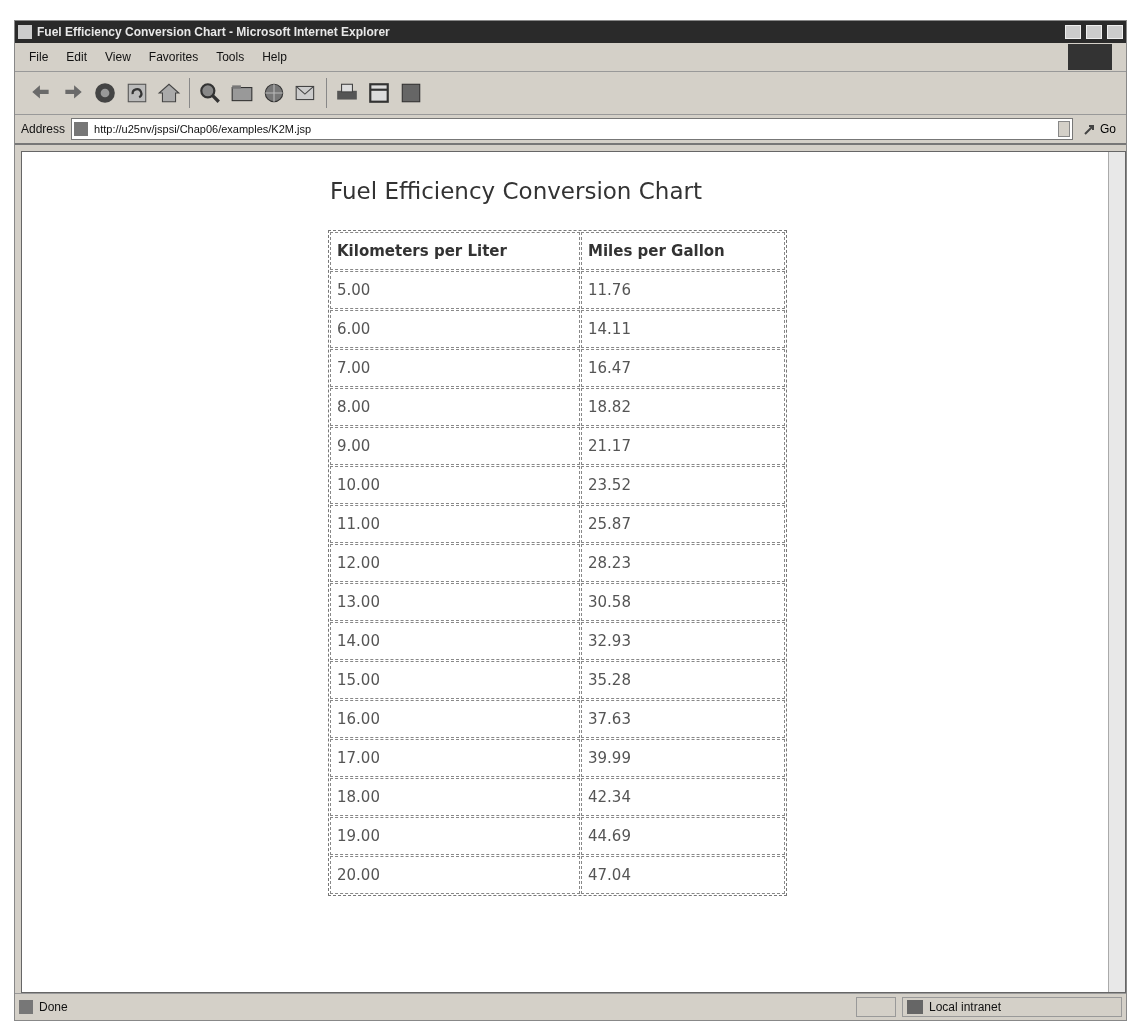  I want to click on status-pane, so click(876, 1007).